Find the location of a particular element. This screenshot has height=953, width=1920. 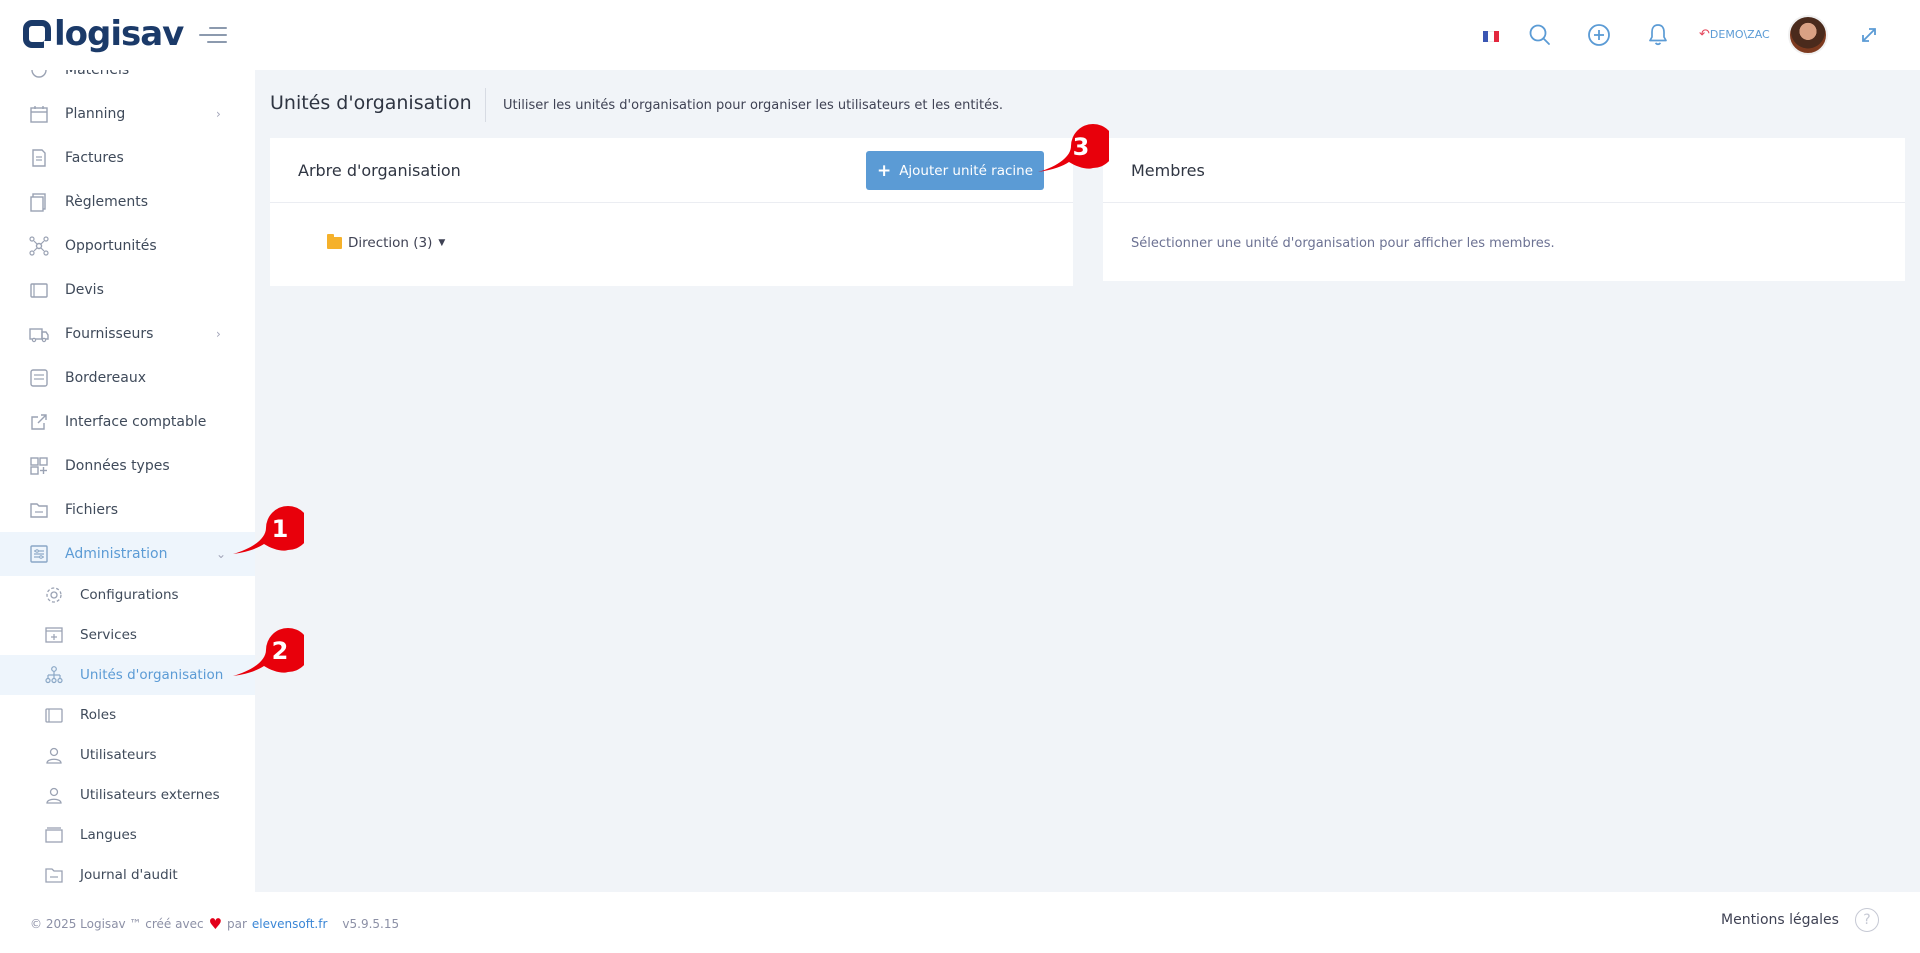

roles-icon is located at coordinates (54, 715).